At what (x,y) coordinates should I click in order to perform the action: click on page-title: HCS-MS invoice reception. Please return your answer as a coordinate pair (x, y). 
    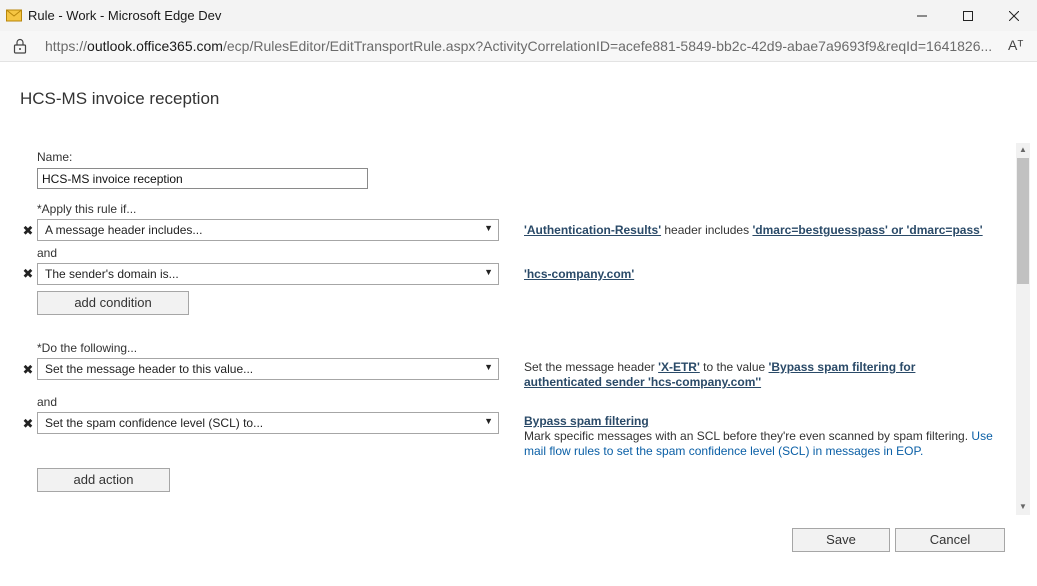
    Looking at the image, I should click on (120, 98).